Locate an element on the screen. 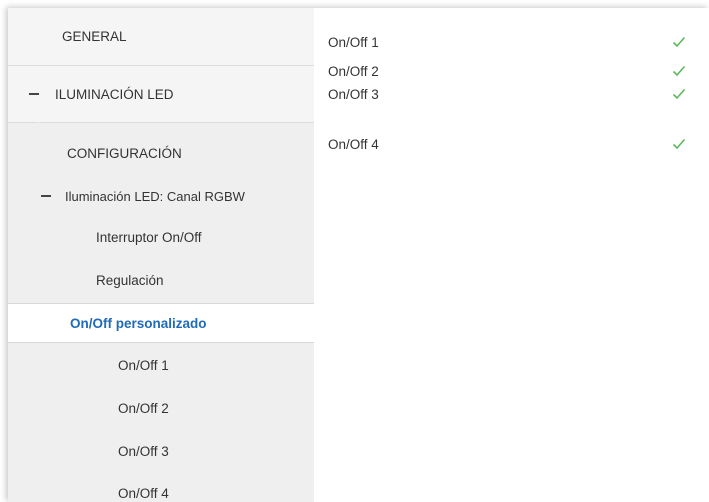 This screenshot has height=502, width=709. sidebar-item-label: On/Off personalizado is located at coordinates (138, 323).